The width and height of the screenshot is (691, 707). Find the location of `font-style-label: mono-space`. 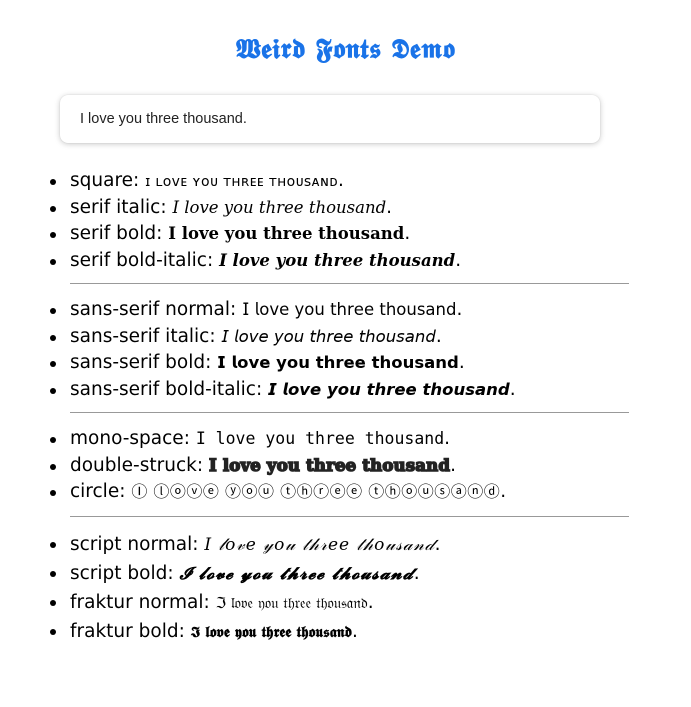

font-style-label: mono-space is located at coordinates (127, 438).